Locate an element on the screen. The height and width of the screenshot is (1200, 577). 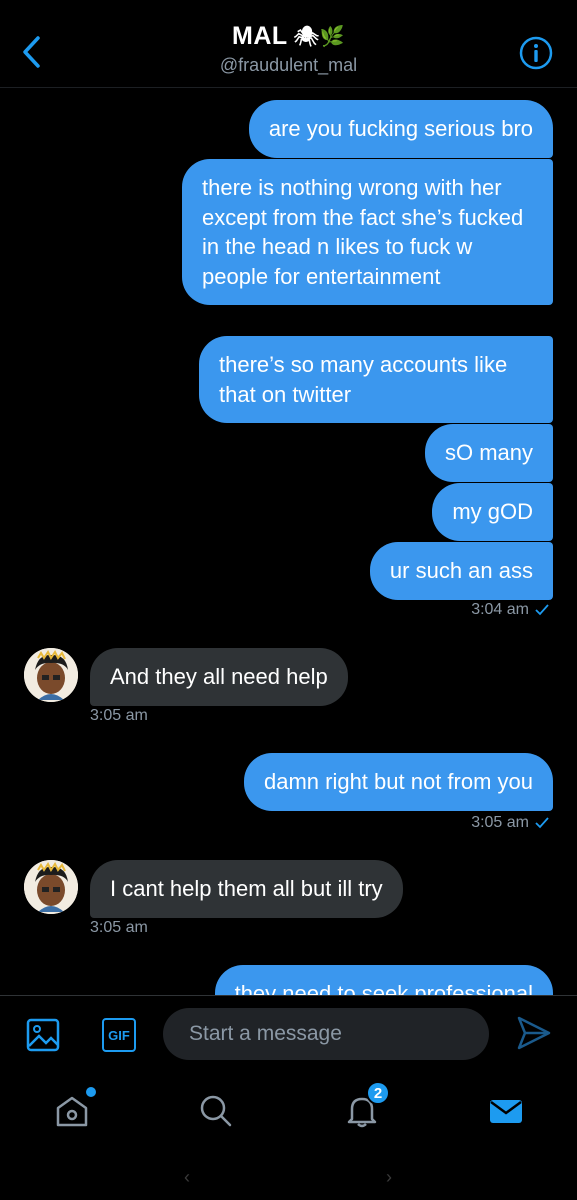
conversation-title-block: MAL 🕷🌿 @fraudulent_mal is located at coordinates (288, 49).